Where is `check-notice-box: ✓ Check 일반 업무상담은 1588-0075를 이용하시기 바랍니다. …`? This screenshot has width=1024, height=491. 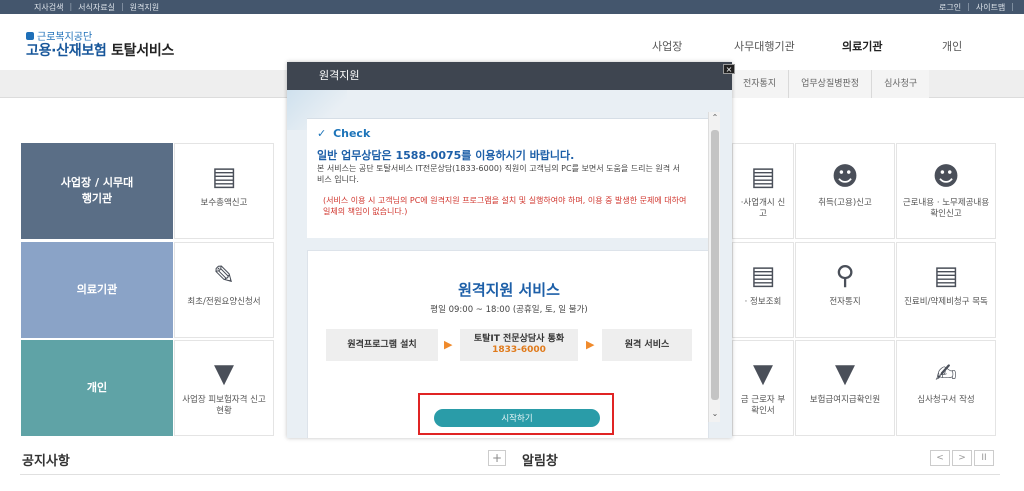 check-notice-box: ✓ Check 일반 업무상담은 1588-0075를 이용하시기 바랍니다. … is located at coordinates (508, 178).